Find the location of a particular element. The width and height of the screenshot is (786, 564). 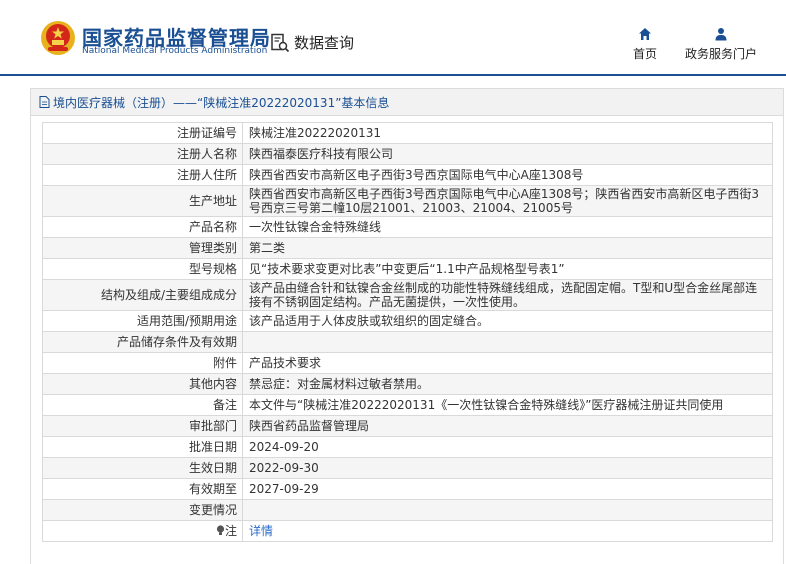

field-label: 附件 is located at coordinates (142, 363).